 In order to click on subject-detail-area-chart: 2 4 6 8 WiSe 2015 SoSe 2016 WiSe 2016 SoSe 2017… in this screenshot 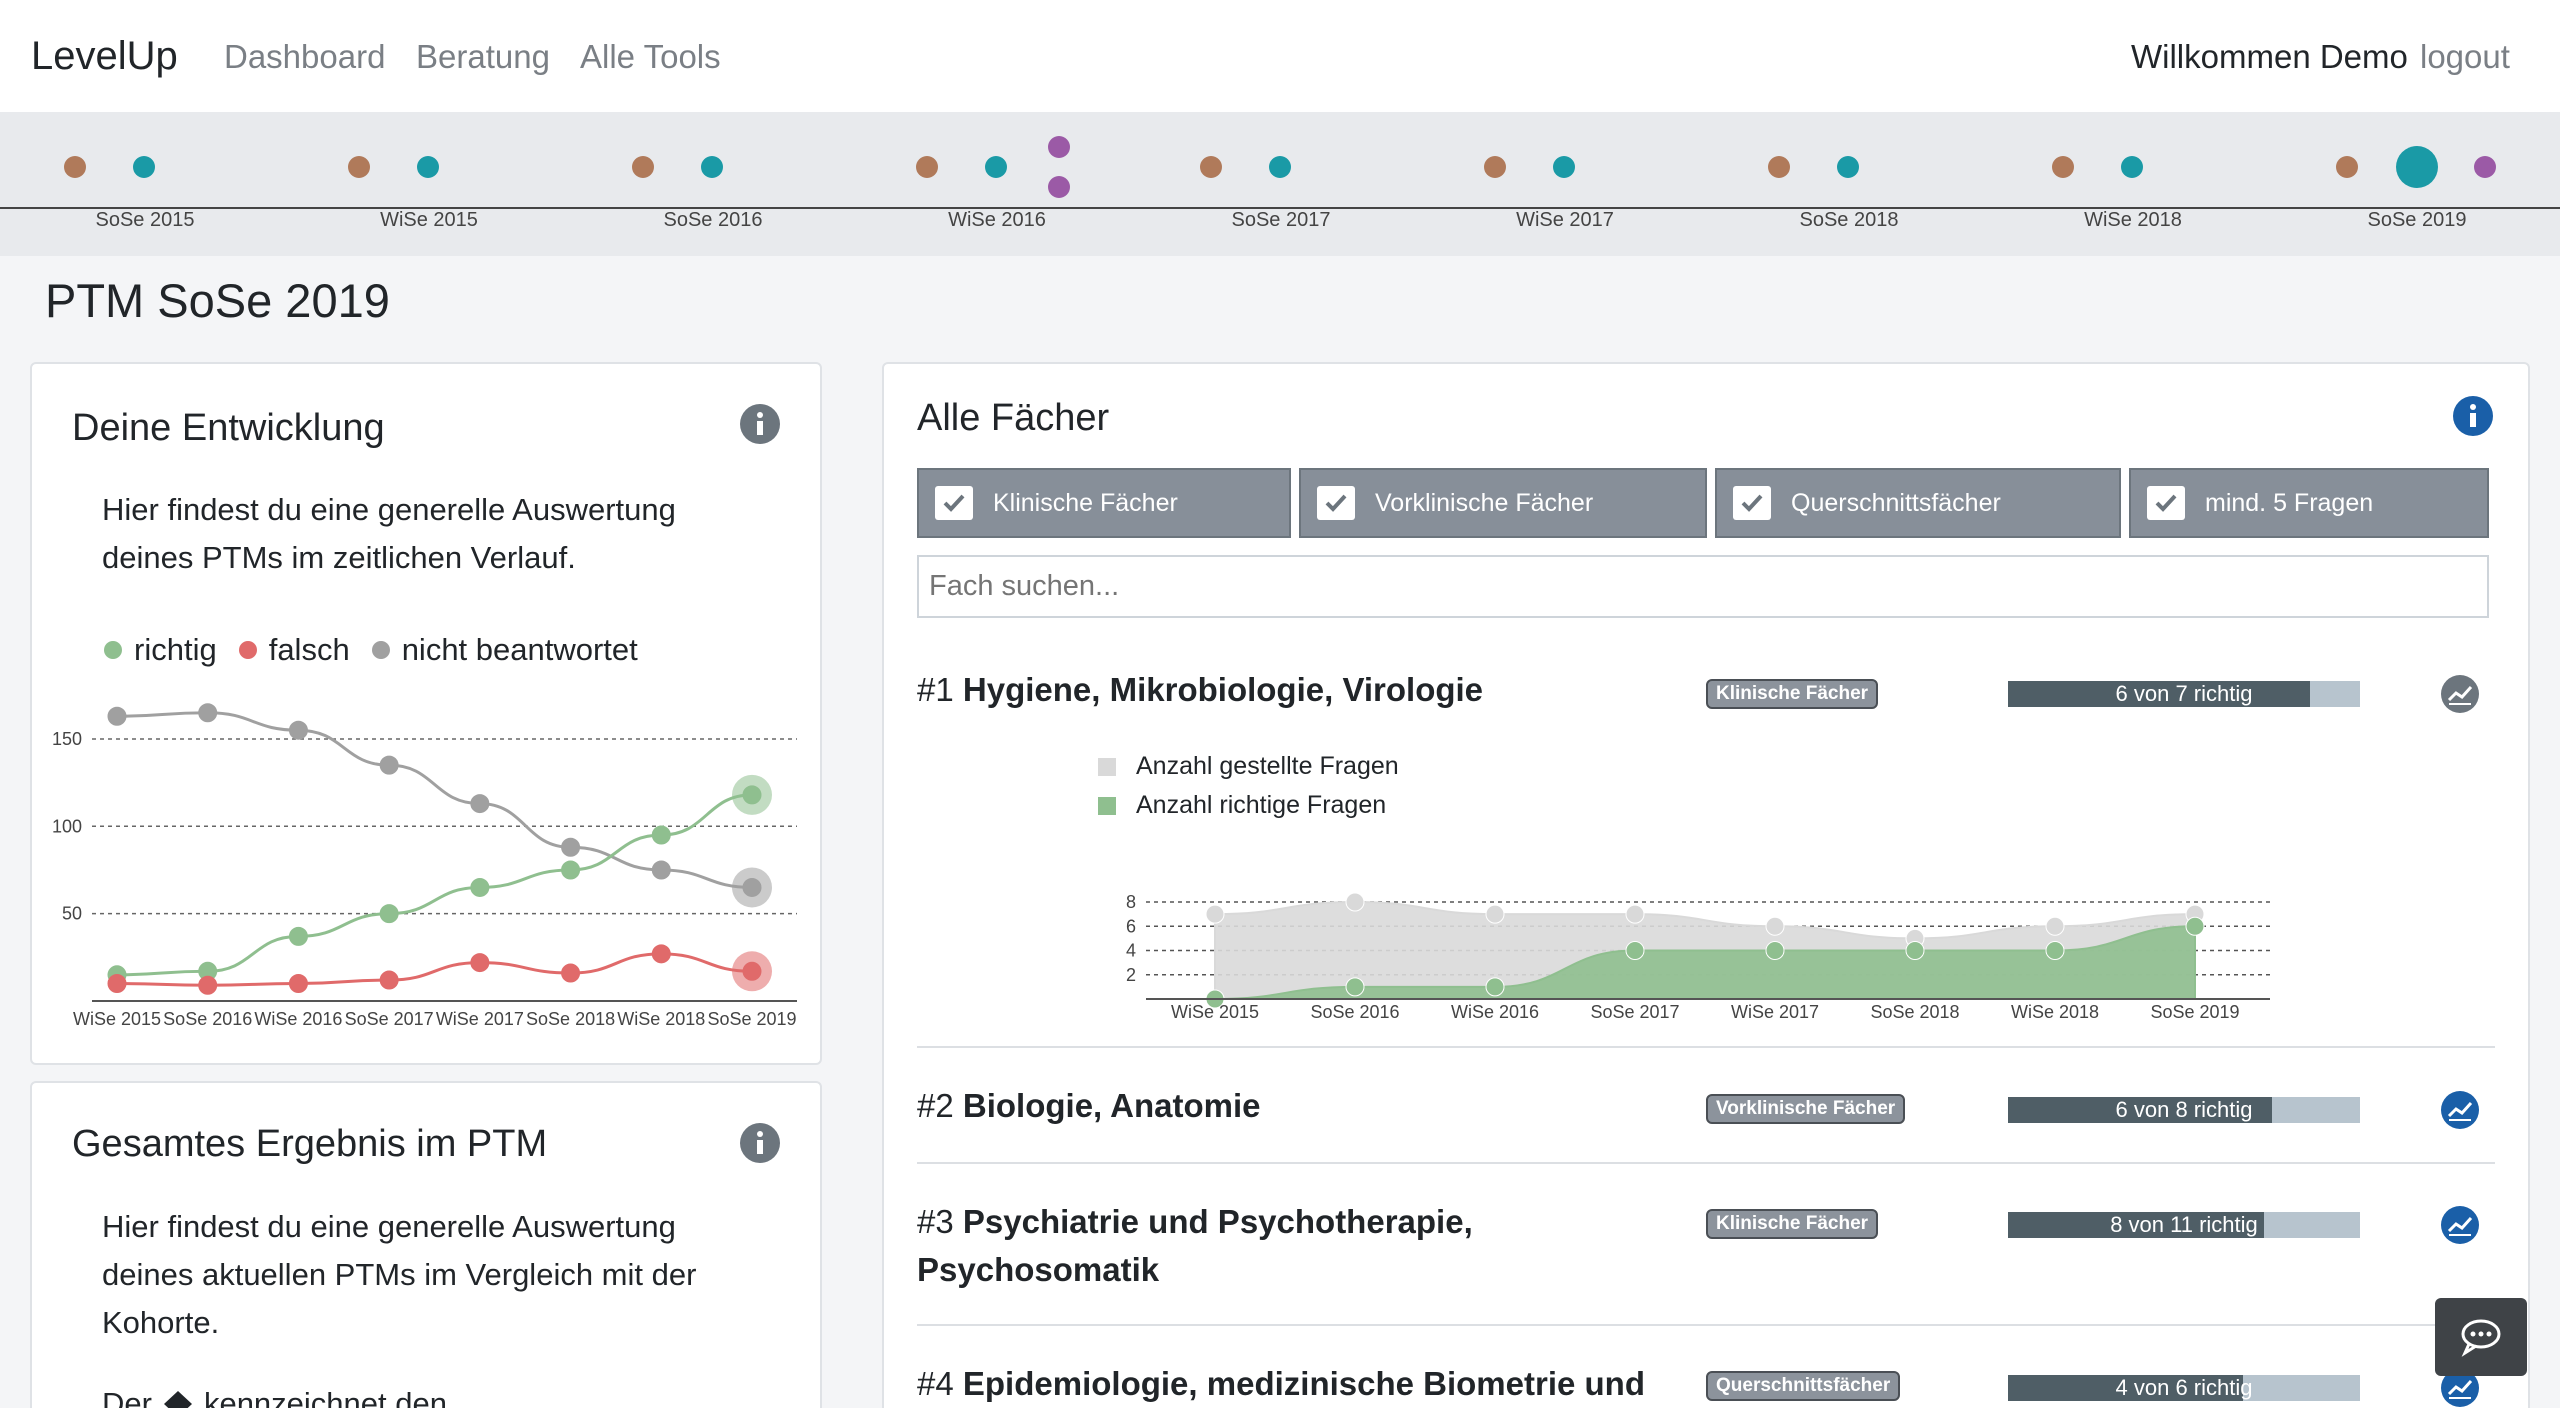, I will do `click(1698, 957)`.